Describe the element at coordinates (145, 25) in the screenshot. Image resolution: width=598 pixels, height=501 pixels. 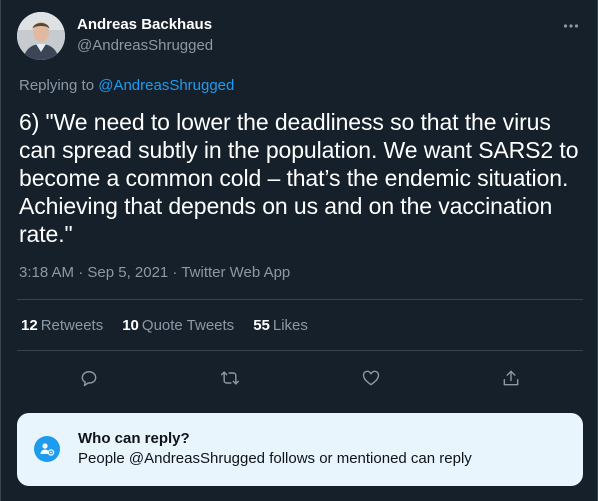
I see `author-display-name: Andreas Backhaus` at that location.